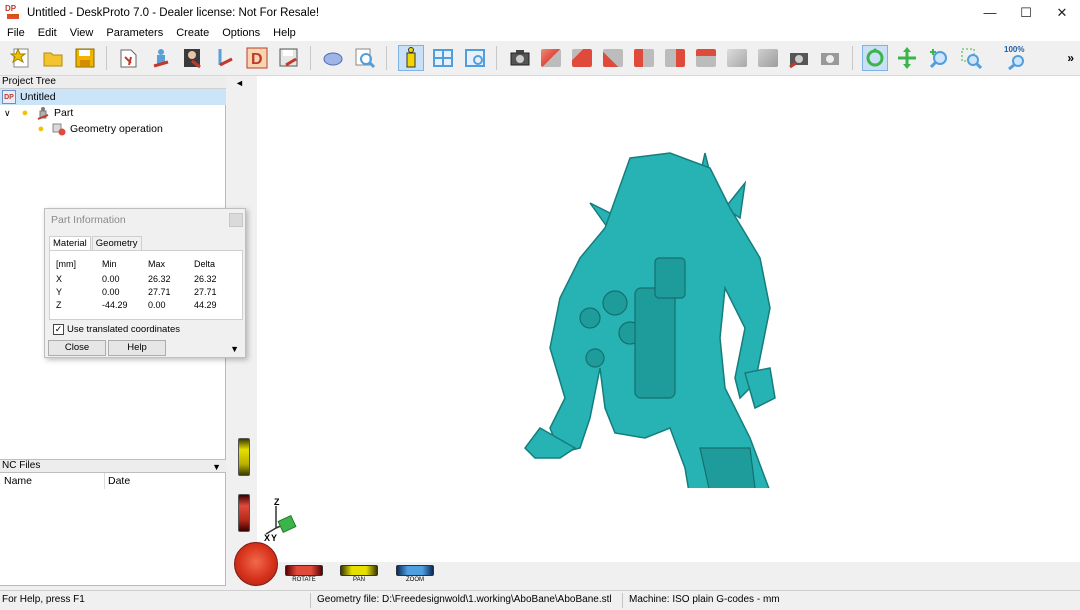 The height and width of the screenshot is (610, 1080). What do you see at coordinates (234, 349) in the screenshot?
I see `dialog-expand-icon: ▼` at bounding box center [234, 349].